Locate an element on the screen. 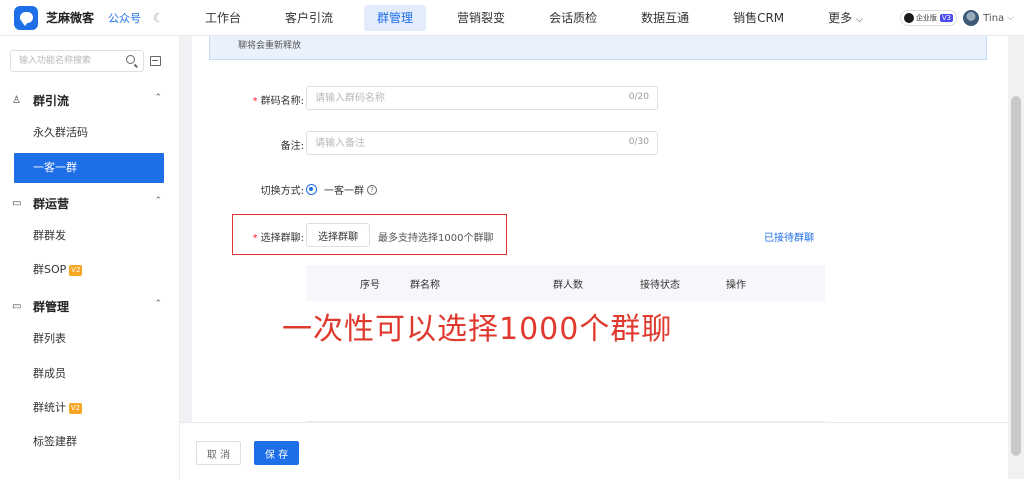 The height and width of the screenshot is (479, 1024). sidebar-item-group-list: 群列表 is located at coordinates (89, 339).